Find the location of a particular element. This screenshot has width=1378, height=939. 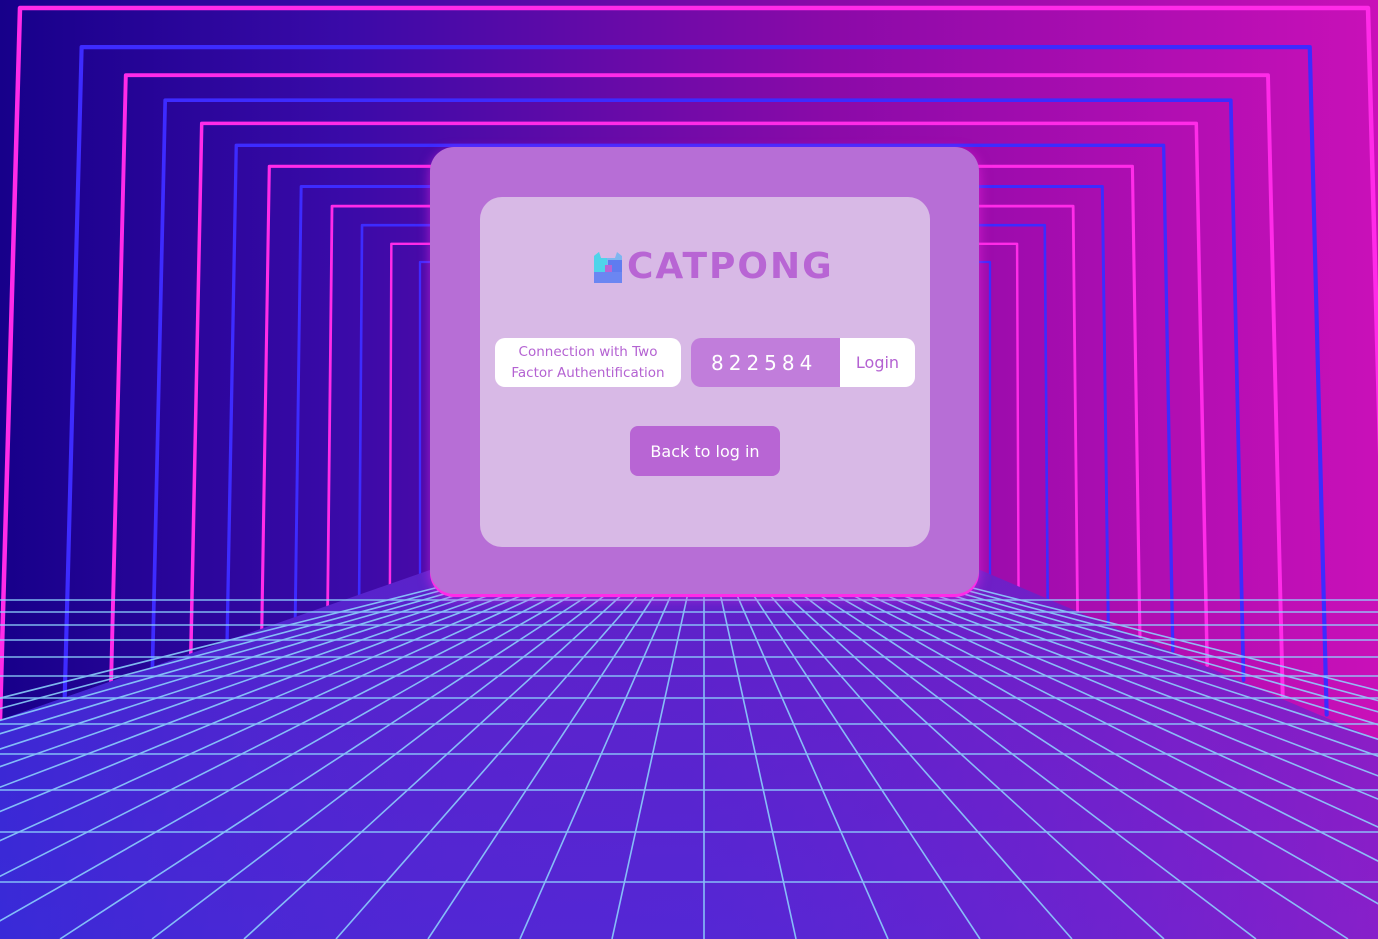

back-to-login-button: Back to log in is located at coordinates (705, 451).